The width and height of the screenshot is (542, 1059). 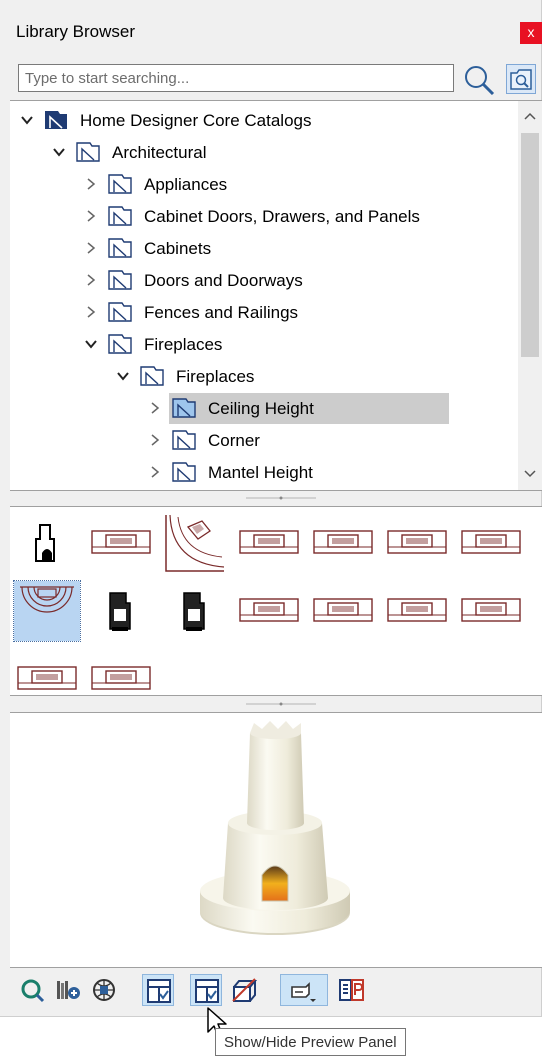 I want to click on tree-scrollbar, so click(x=530, y=295).